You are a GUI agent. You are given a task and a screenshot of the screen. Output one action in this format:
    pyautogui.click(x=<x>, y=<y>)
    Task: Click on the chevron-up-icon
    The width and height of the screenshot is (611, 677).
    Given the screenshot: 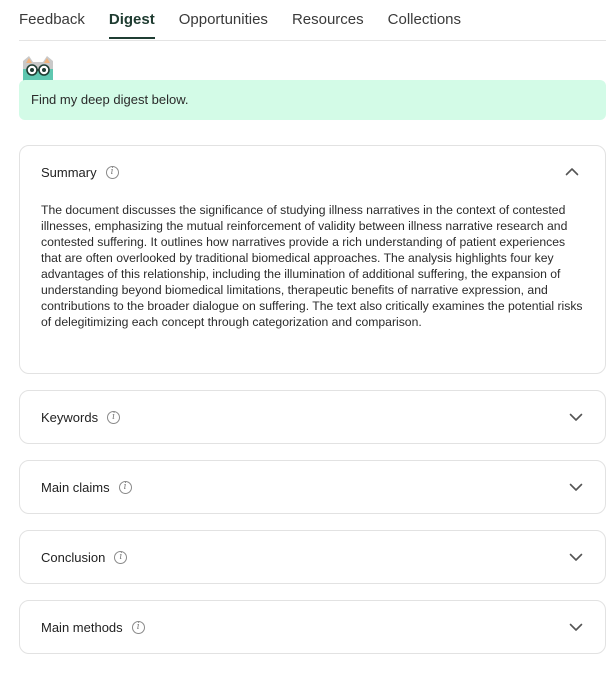 What is the action you would take?
    pyautogui.click(x=572, y=172)
    